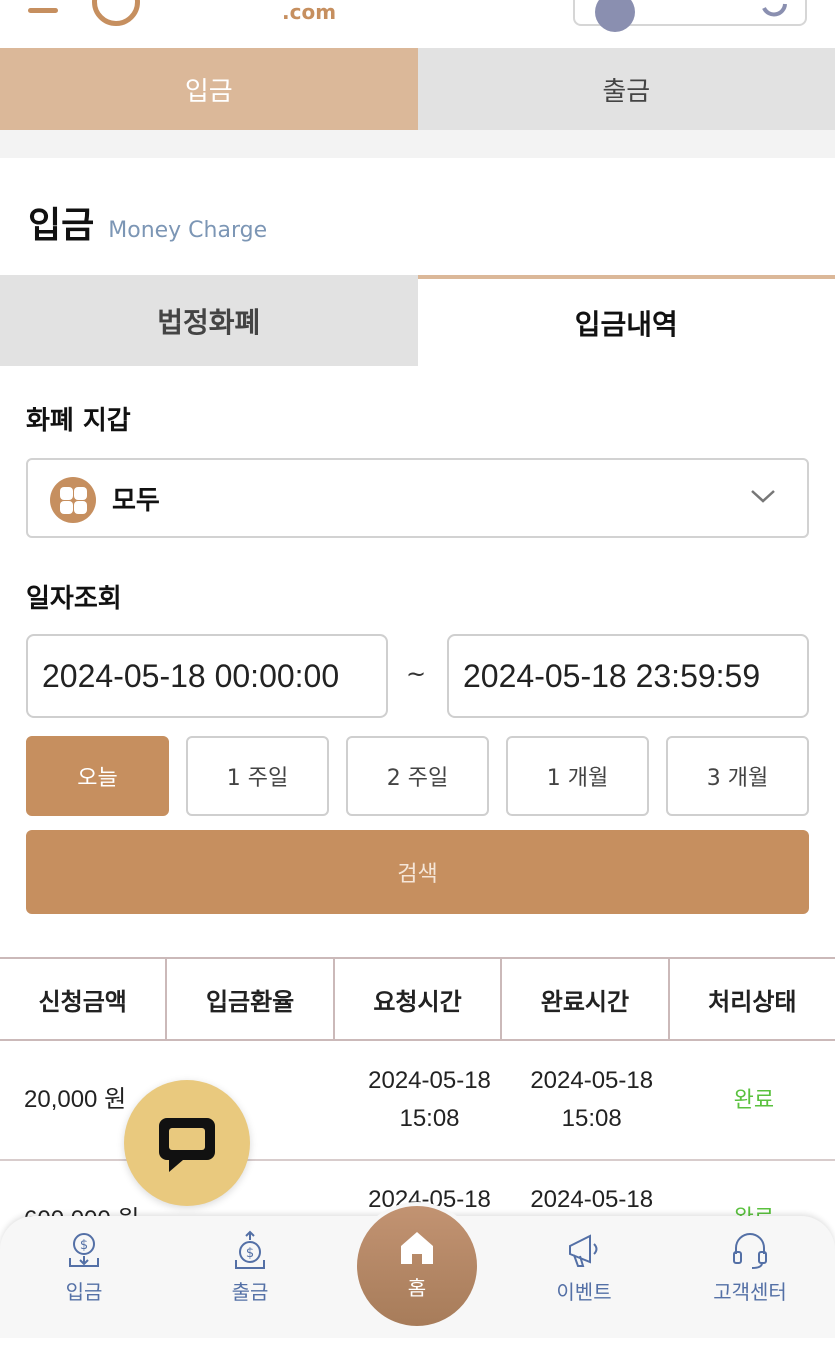 The width and height of the screenshot is (835, 1346). I want to click on nav-support: 고객센터, so click(750, 1267).